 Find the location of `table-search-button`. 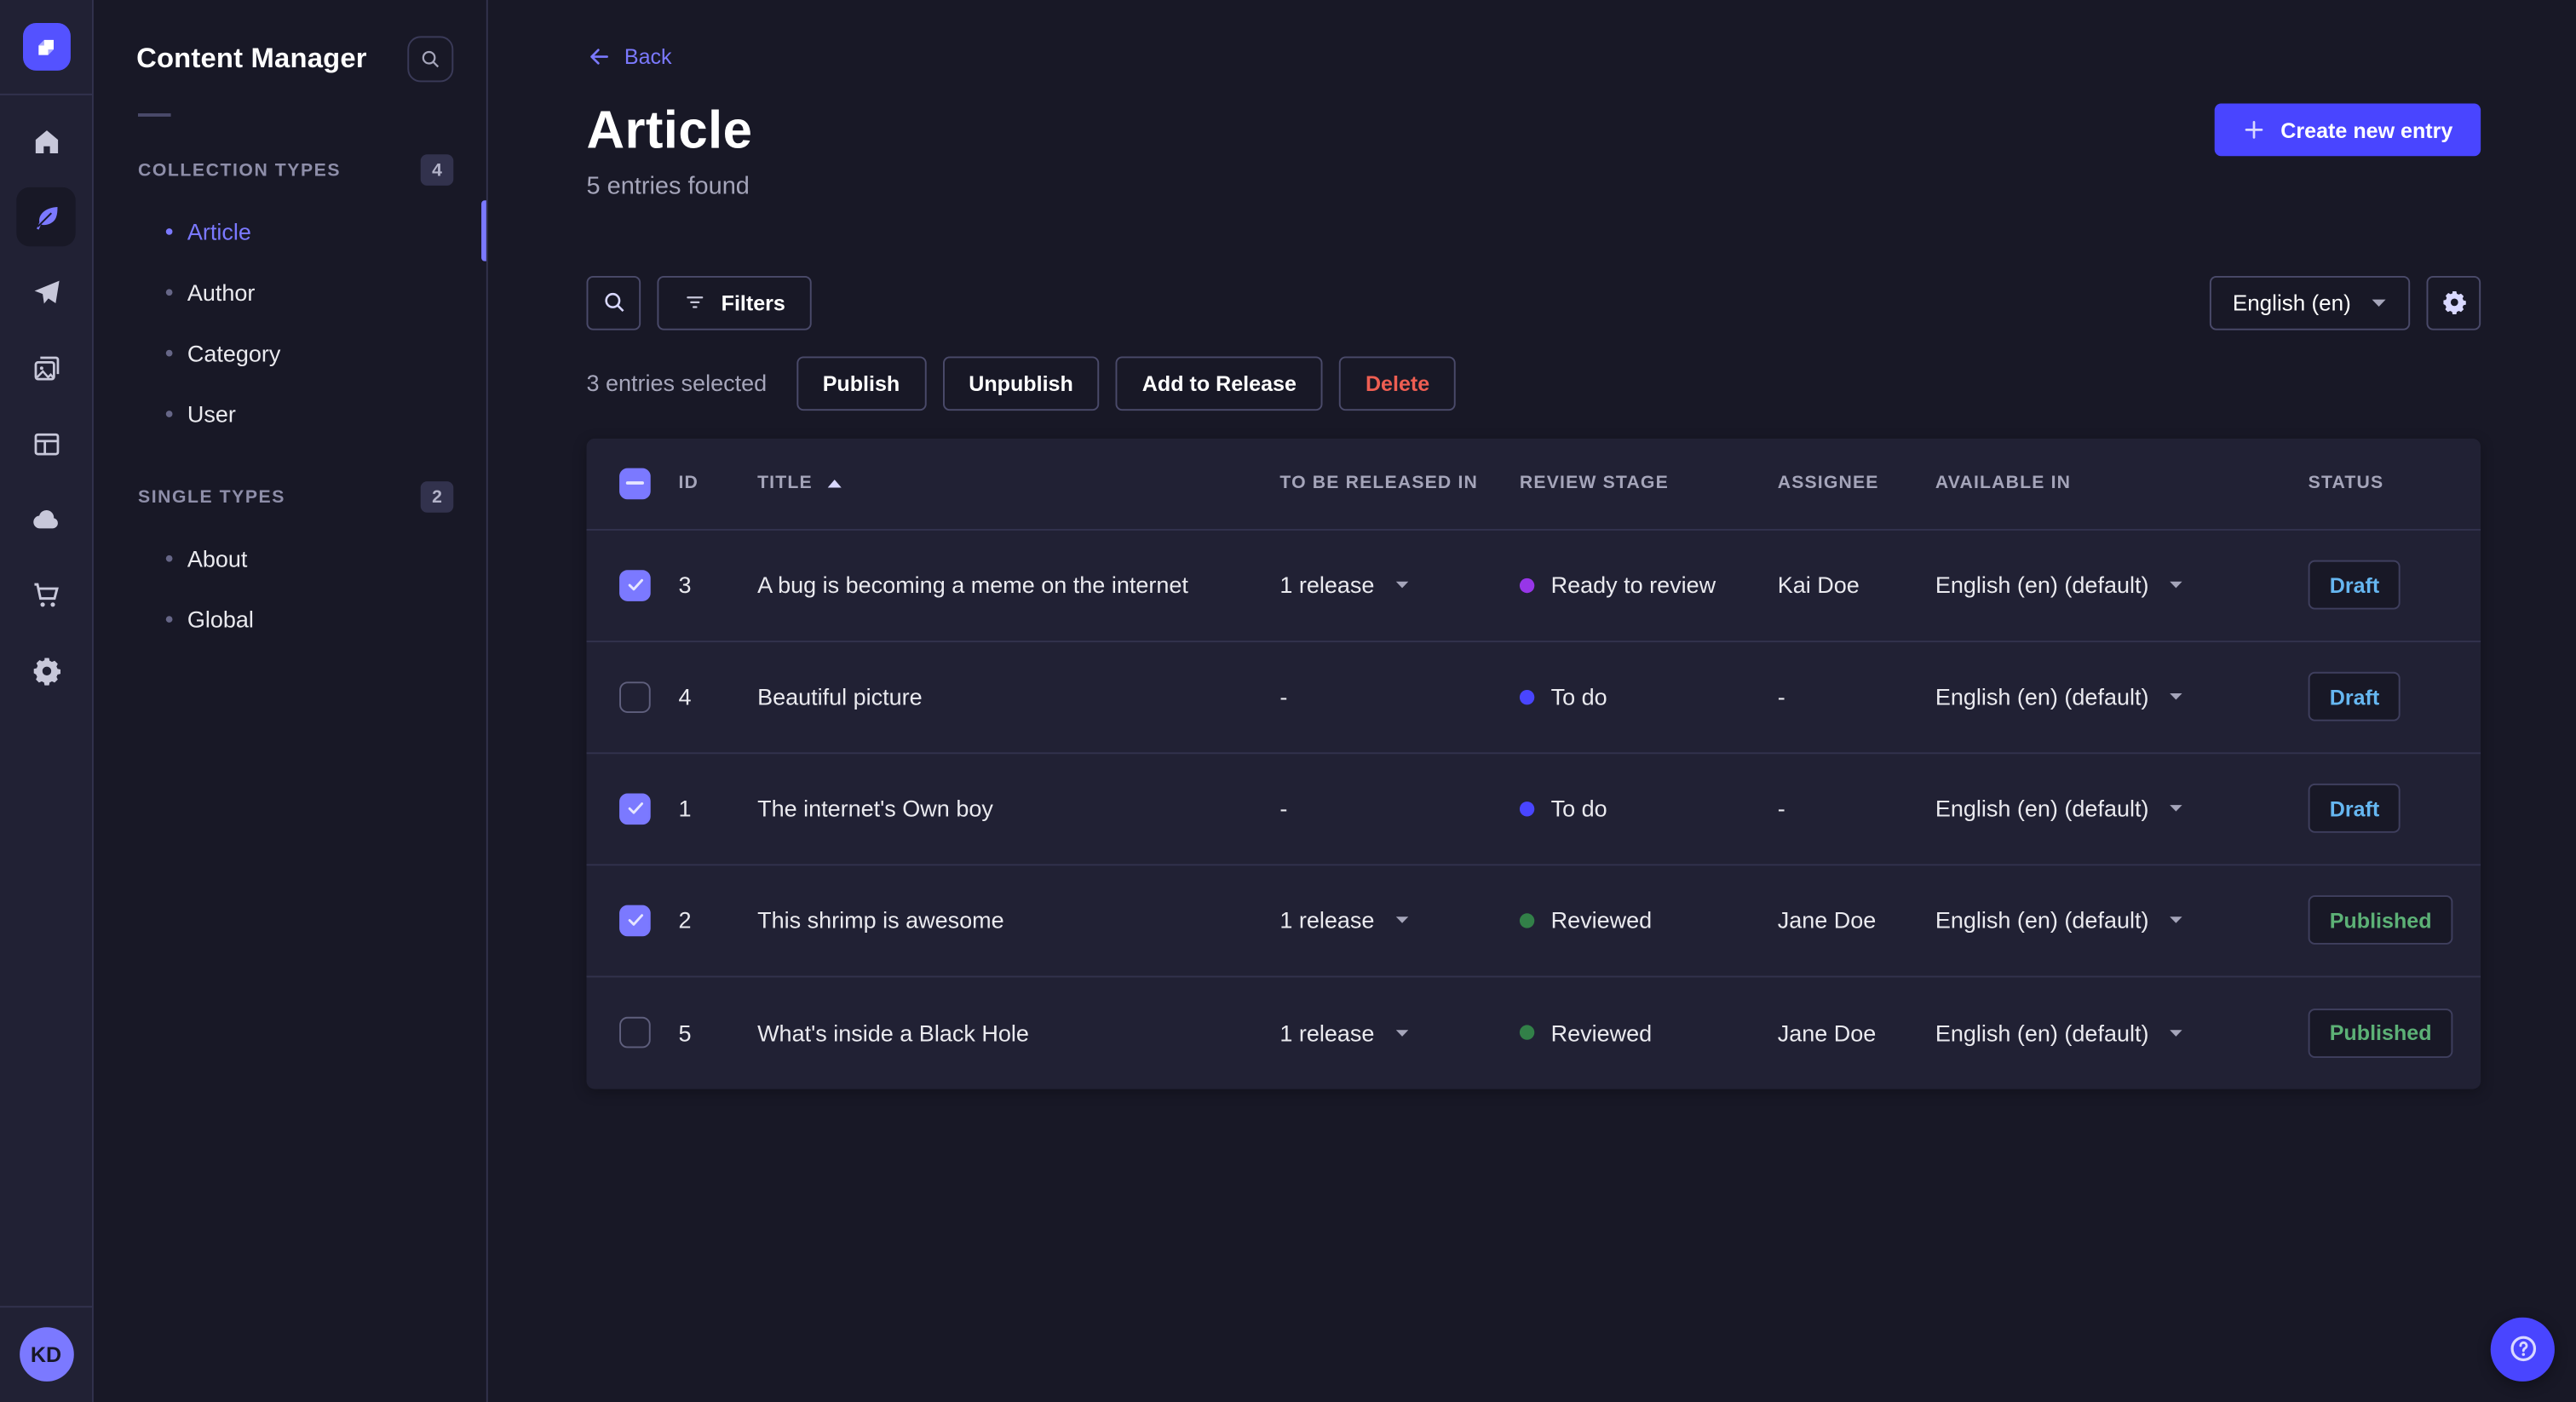

table-search-button is located at coordinates (614, 302).